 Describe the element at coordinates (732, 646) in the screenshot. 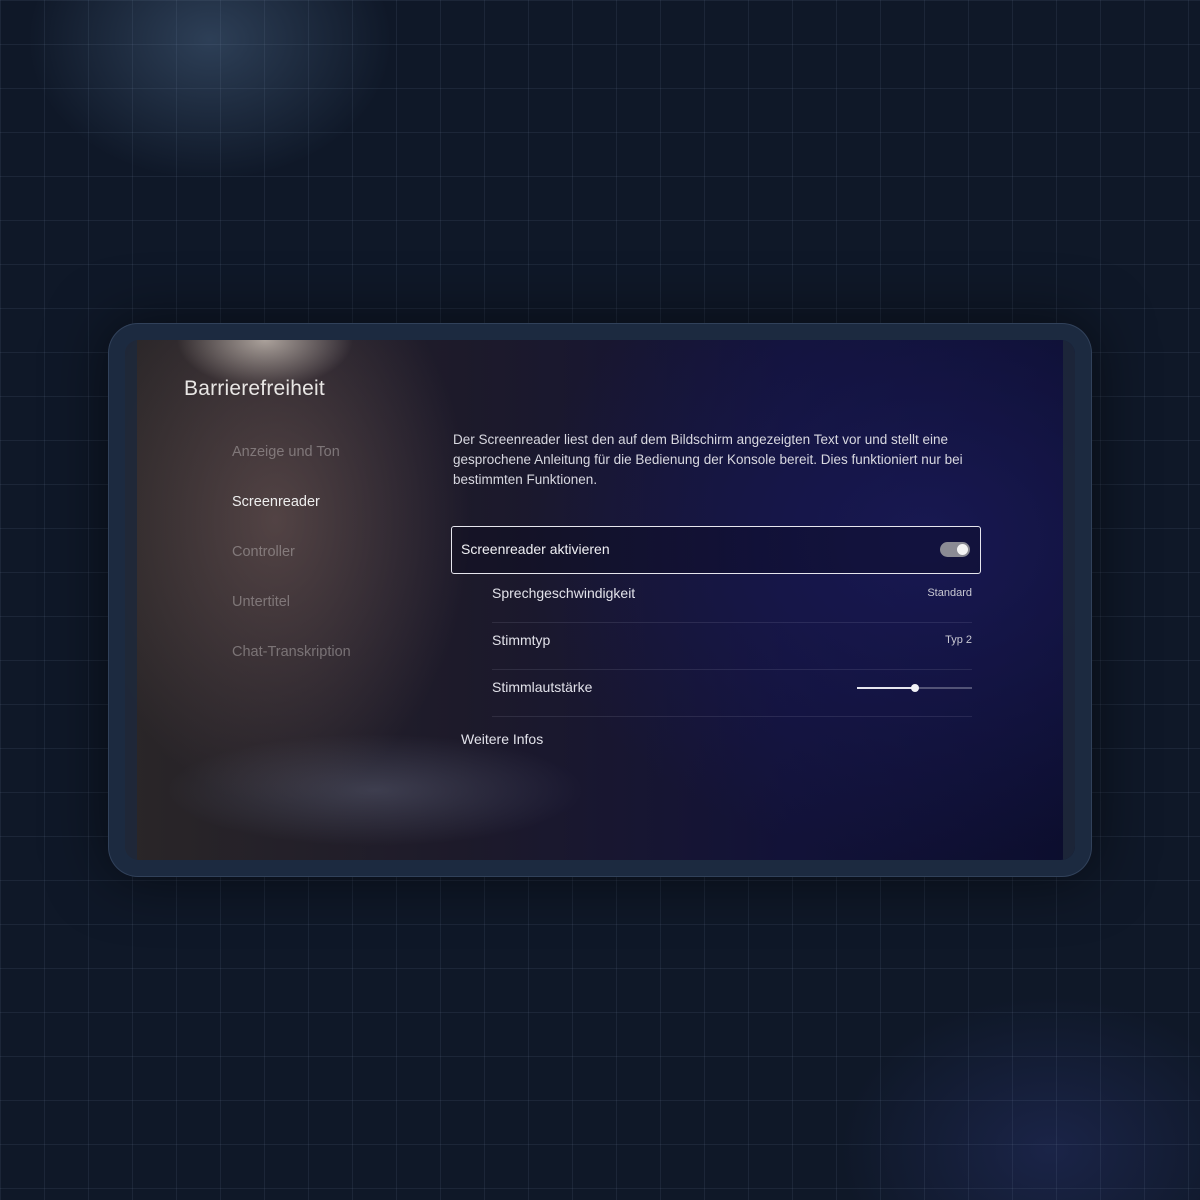

I see `voice-type-row: Stimmtyp Typ 2` at that location.